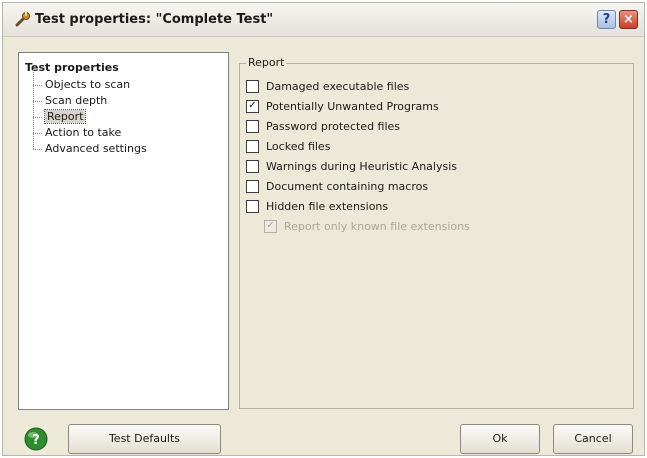 The height and width of the screenshot is (458, 647). What do you see at coordinates (358, 146) in the screenshot?
I see `option-locked-files: Locked files` at bounding box center [358, 146].